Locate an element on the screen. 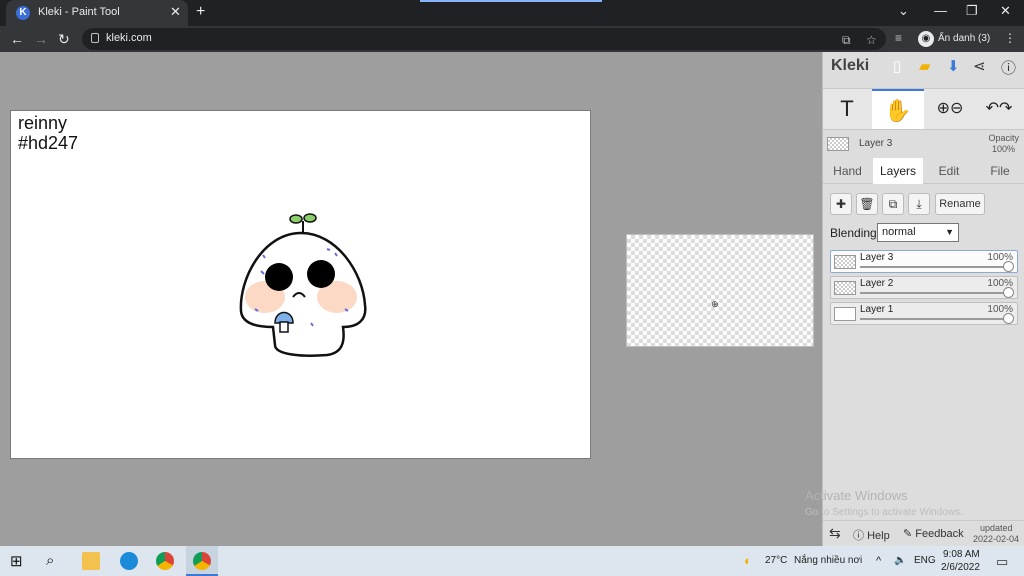 Image resolution: width=1024 pixels, height=576 pixels. maximize-icon: ❐ is located at coordinates (972, 11).